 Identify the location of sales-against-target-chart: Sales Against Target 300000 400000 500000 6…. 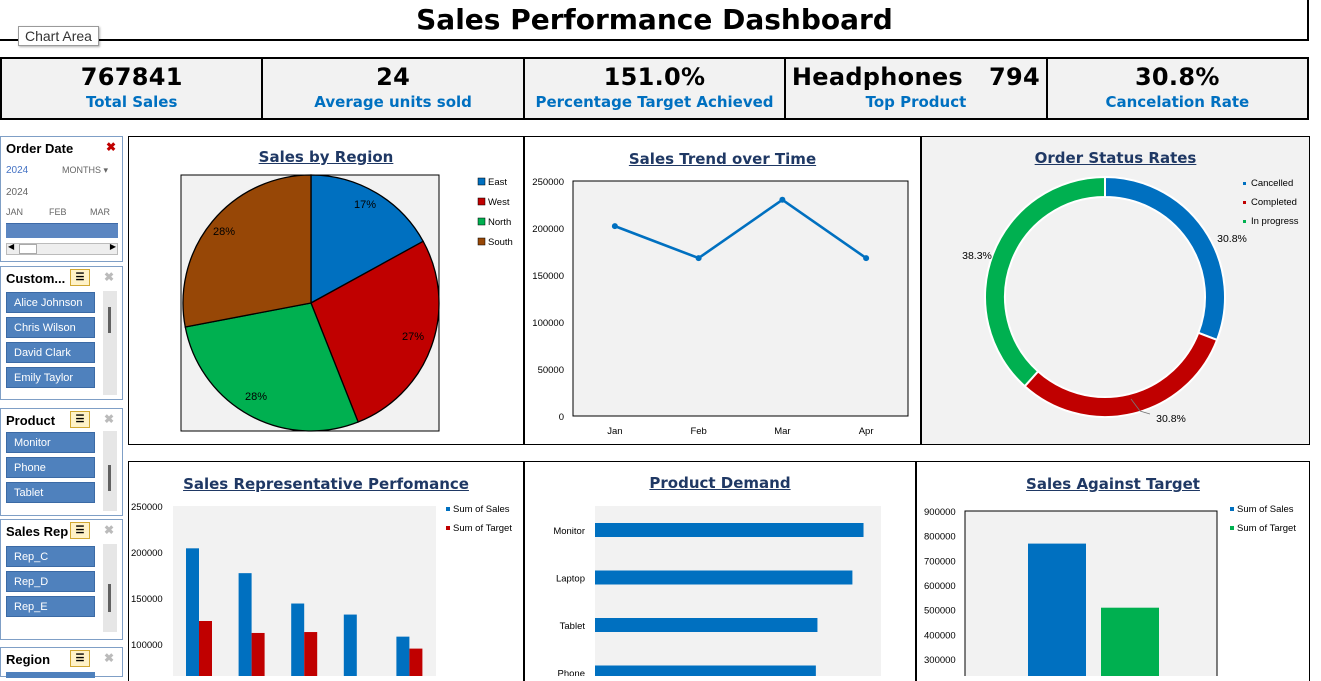
(1113, 571).